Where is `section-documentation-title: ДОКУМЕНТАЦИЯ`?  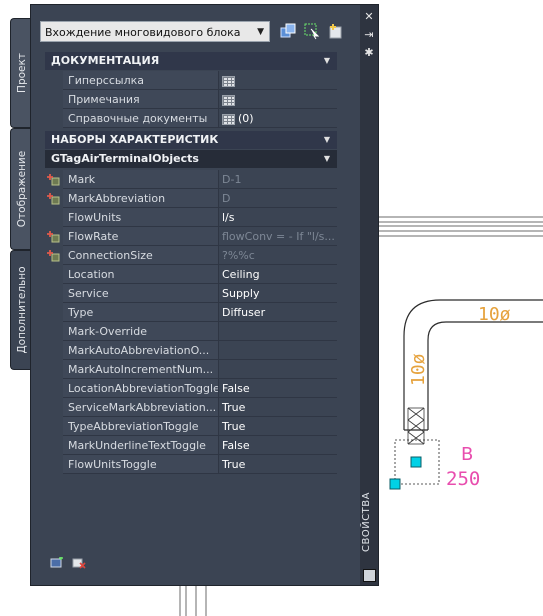
section-documentation-title: ДОКУМЕНТАЦИЯ is located at coordinates (105, 60).